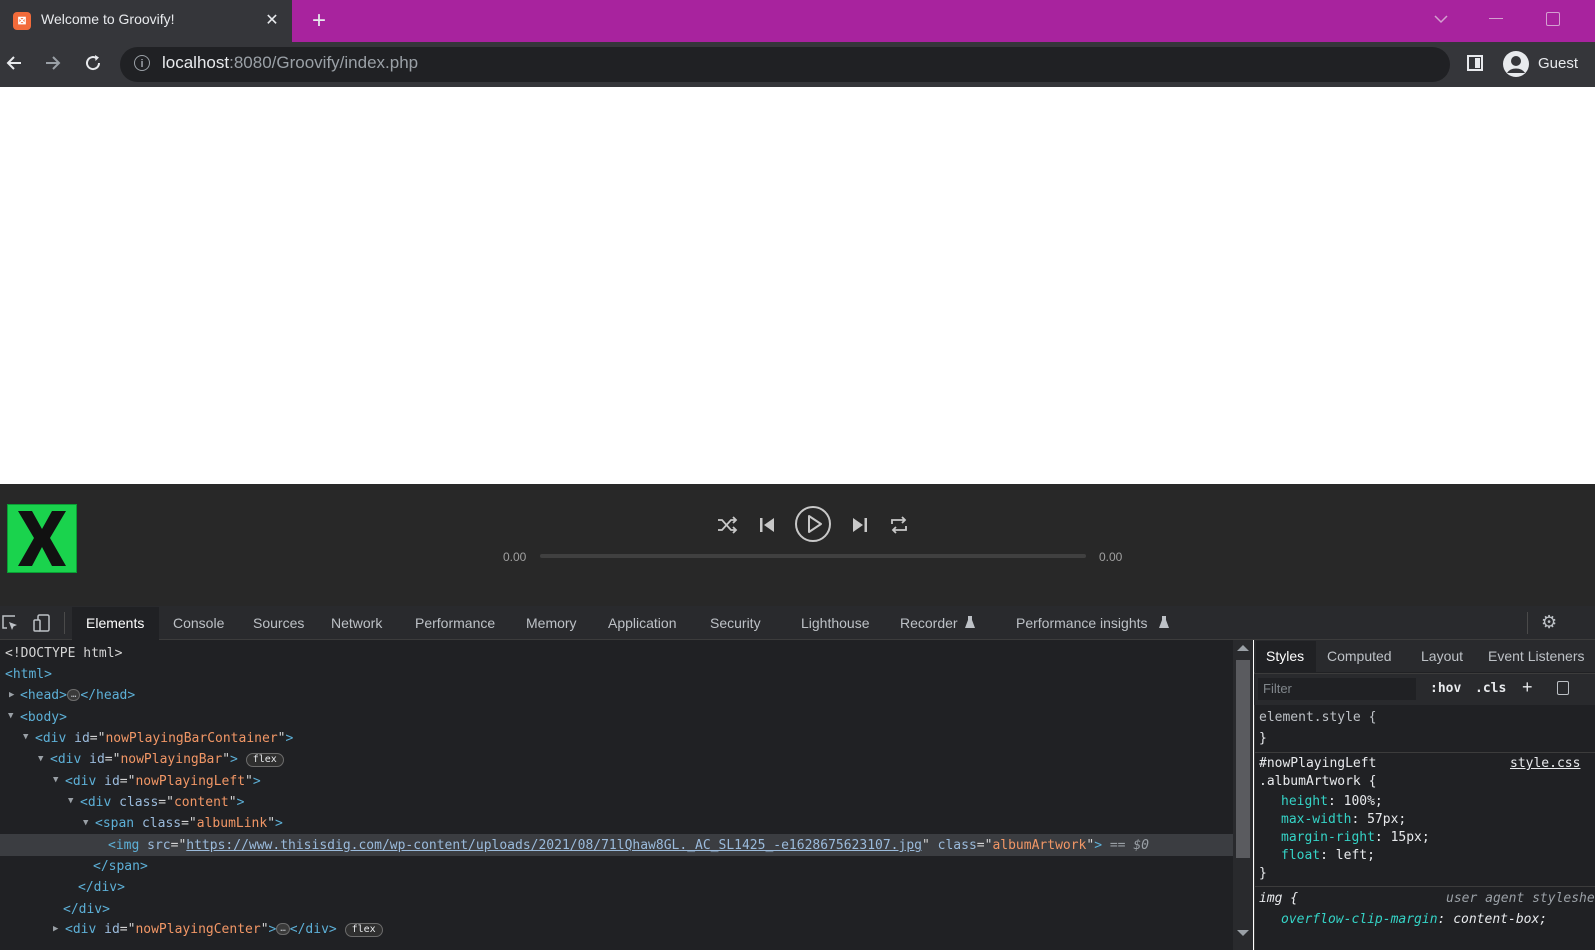 The image size is (1595, 950). What do you see at coordinates (1516, 64) in the screenshot?
I see `profile-avatar-icon` at bounding box center [1516, 64].